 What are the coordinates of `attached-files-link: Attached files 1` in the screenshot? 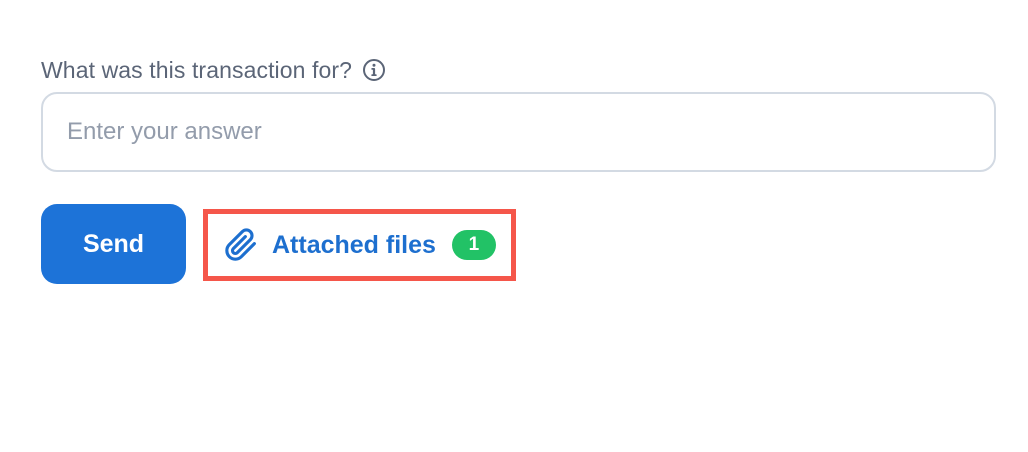 It's located at (360, 245).